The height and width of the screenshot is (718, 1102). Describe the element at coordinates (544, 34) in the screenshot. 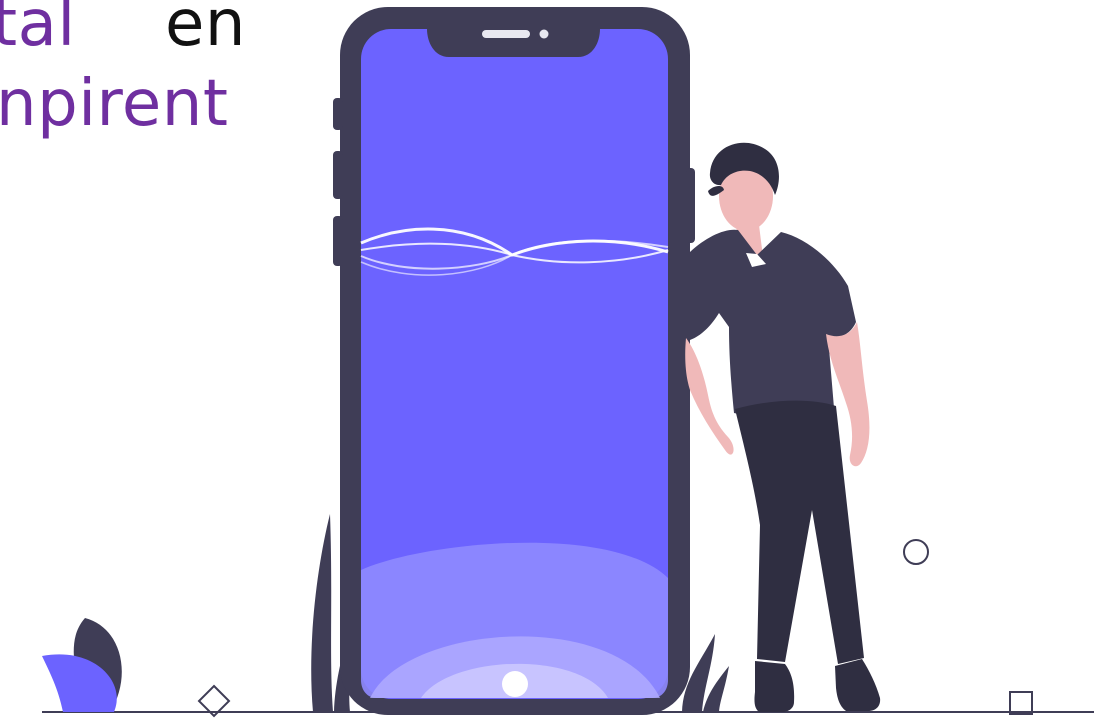

I see `camera-icon` at that location.